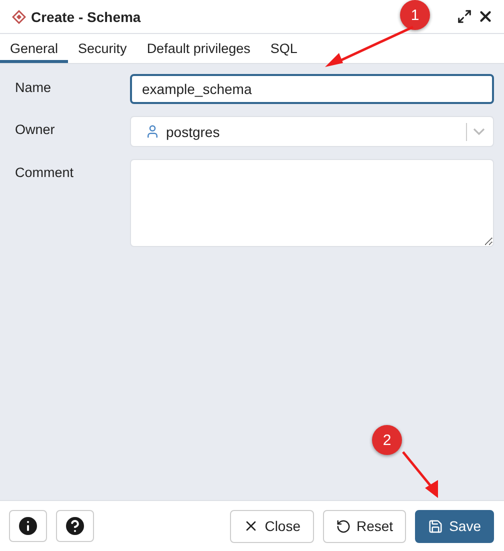  Describe the element at coordinates (364, 526) in the screenshot. I see `reset-button: Reset` at that location.